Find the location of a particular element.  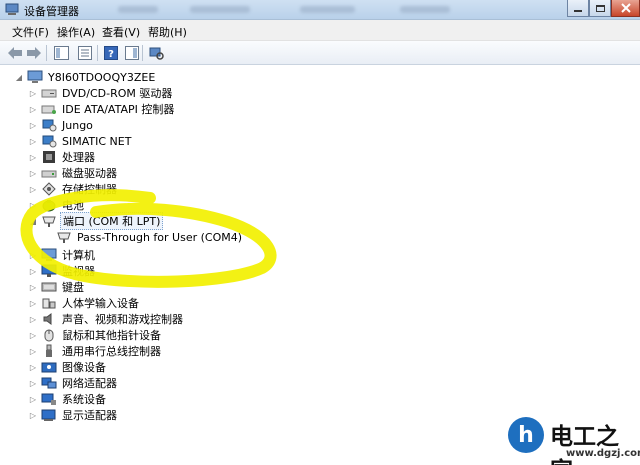

tree-item-label: 系统设备 is located at coordinates (84, 399).